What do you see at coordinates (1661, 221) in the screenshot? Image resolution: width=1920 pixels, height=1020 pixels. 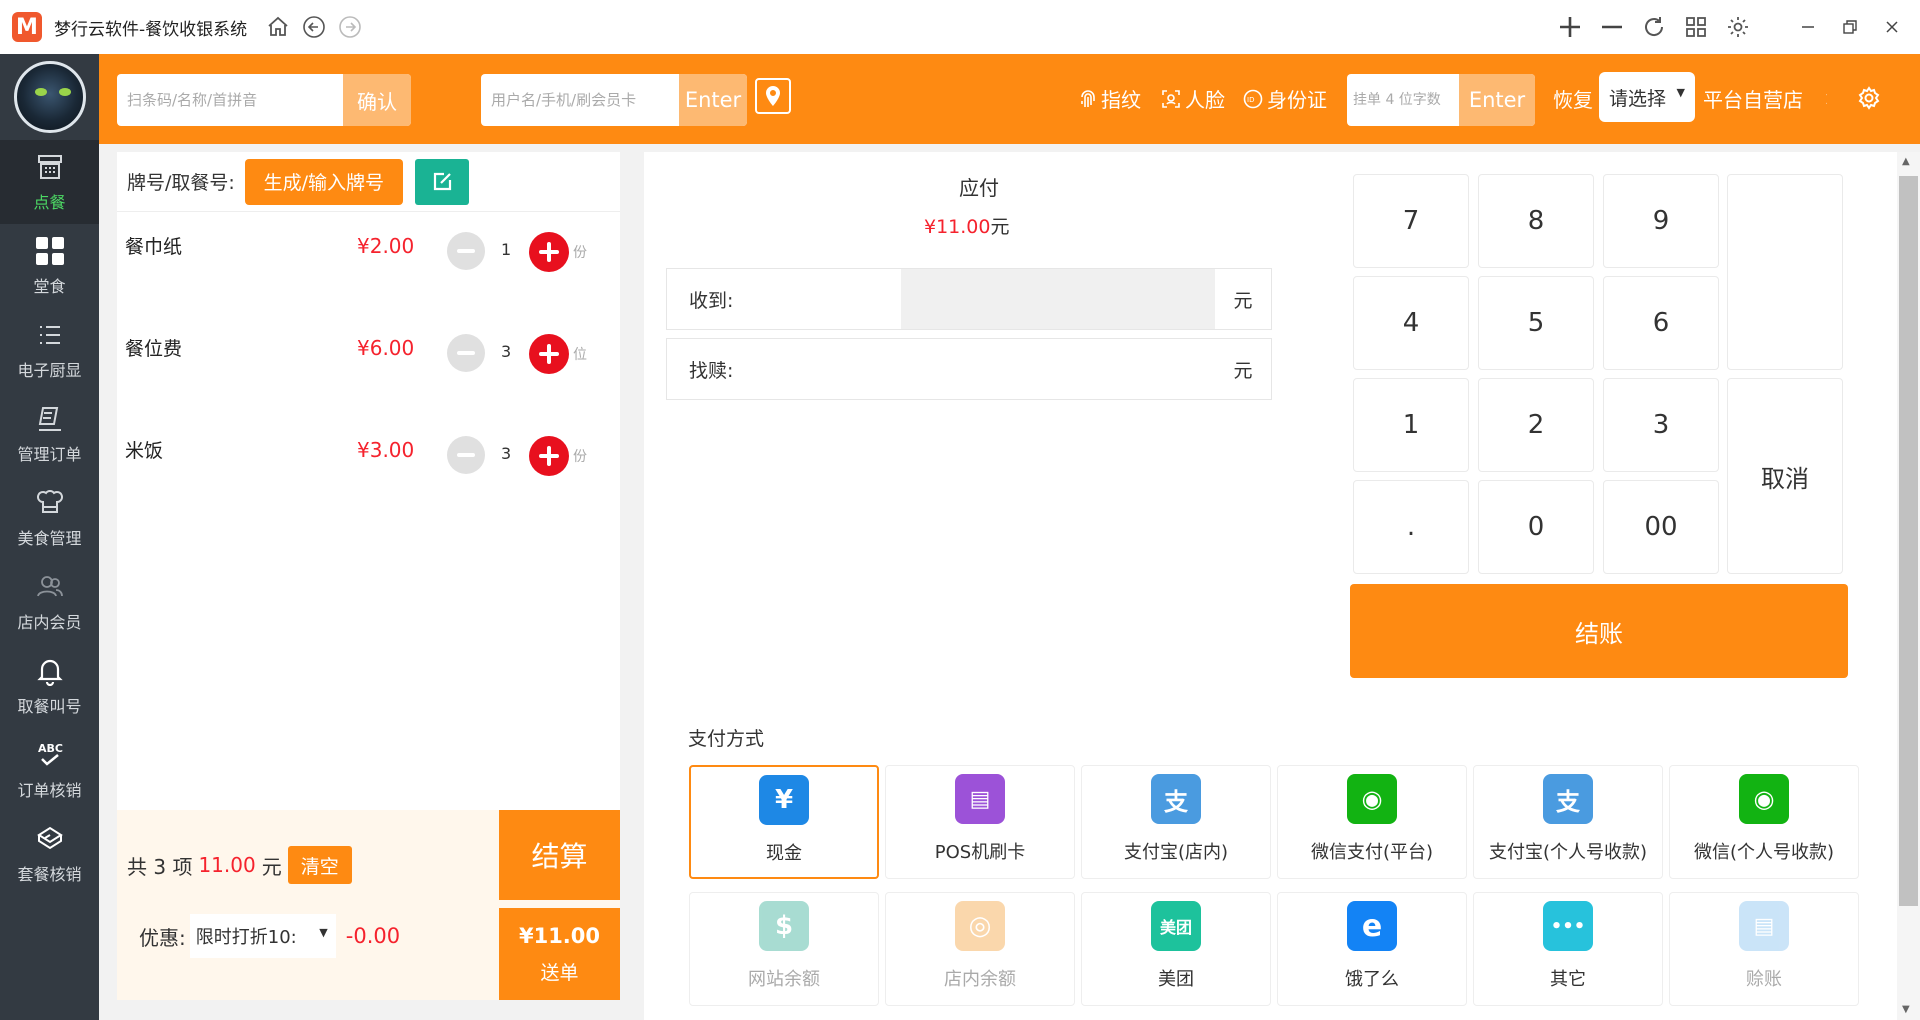 I see `key-9: 9` at bounding box center [1661, 221].